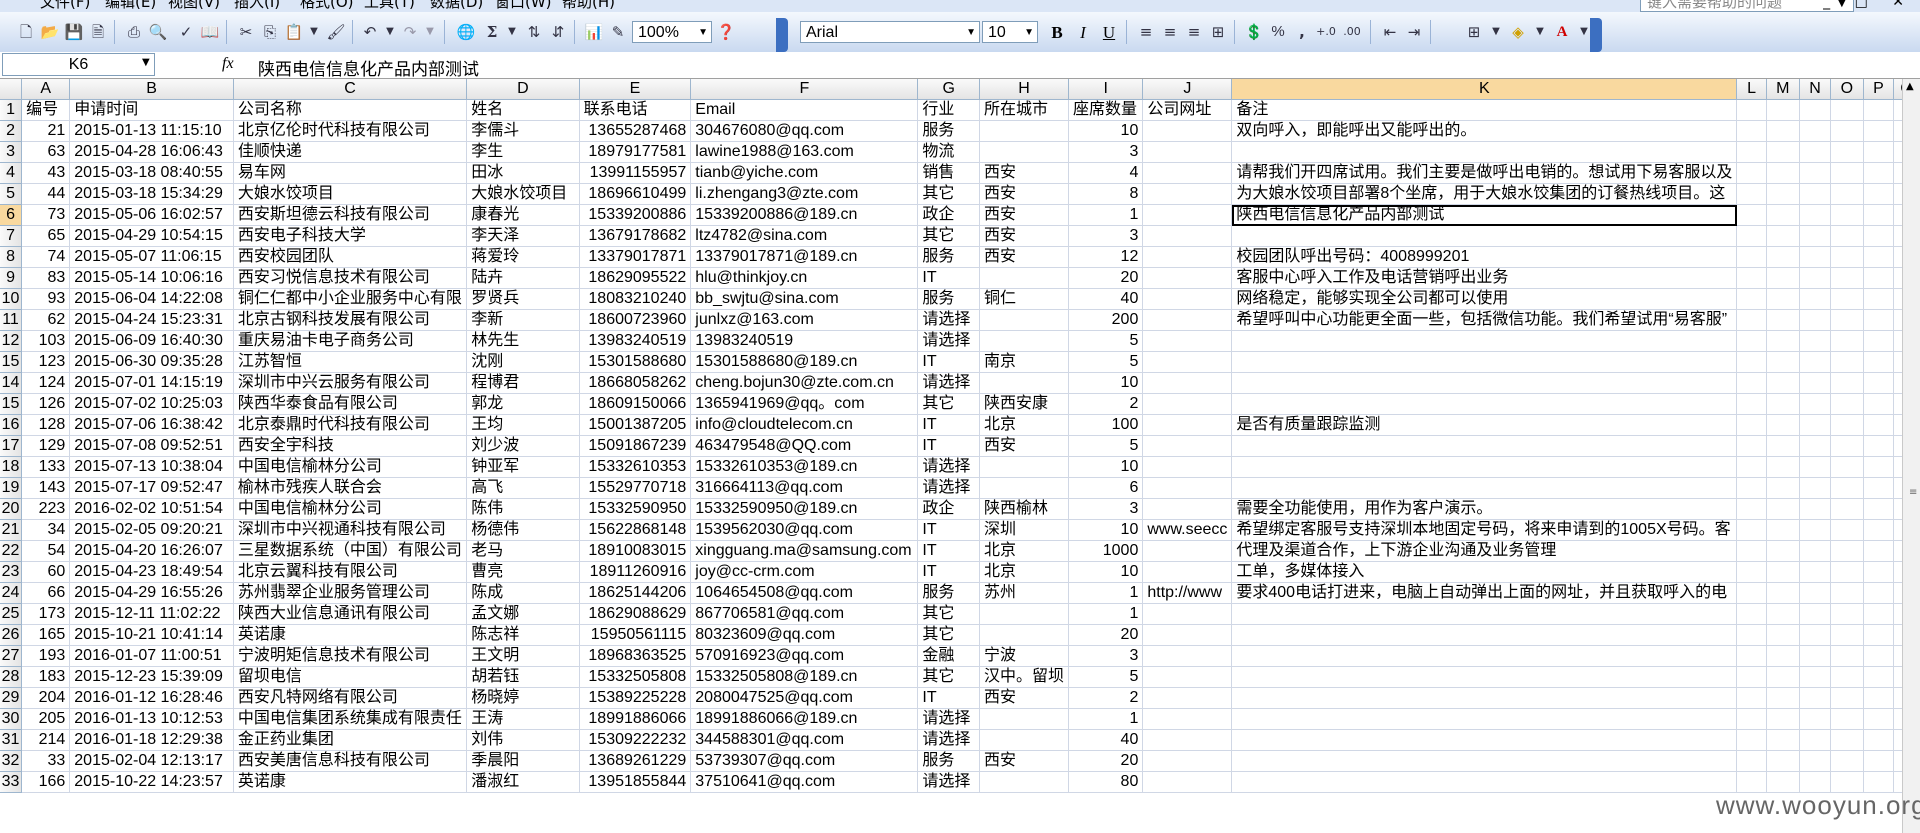 This screenshot has width=1920, height=833. Describe the element at coordinates (151, 110) in the screenshot. I see `cell-B: 申请时间` at that location.